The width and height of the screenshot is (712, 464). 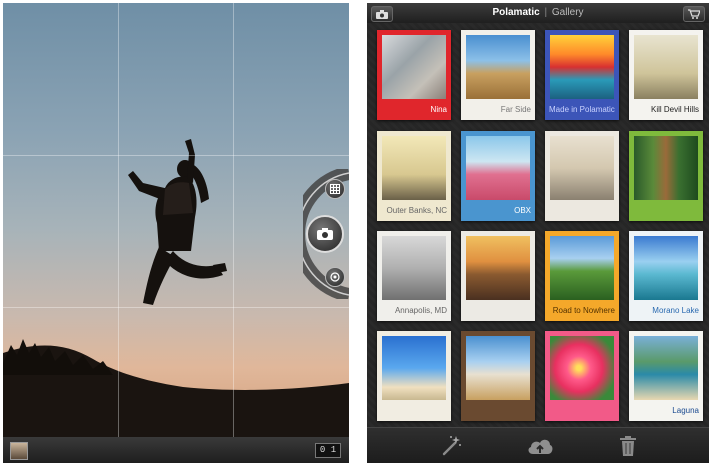 I want to click on magic-wand-icon, so click(x=451, y=446).